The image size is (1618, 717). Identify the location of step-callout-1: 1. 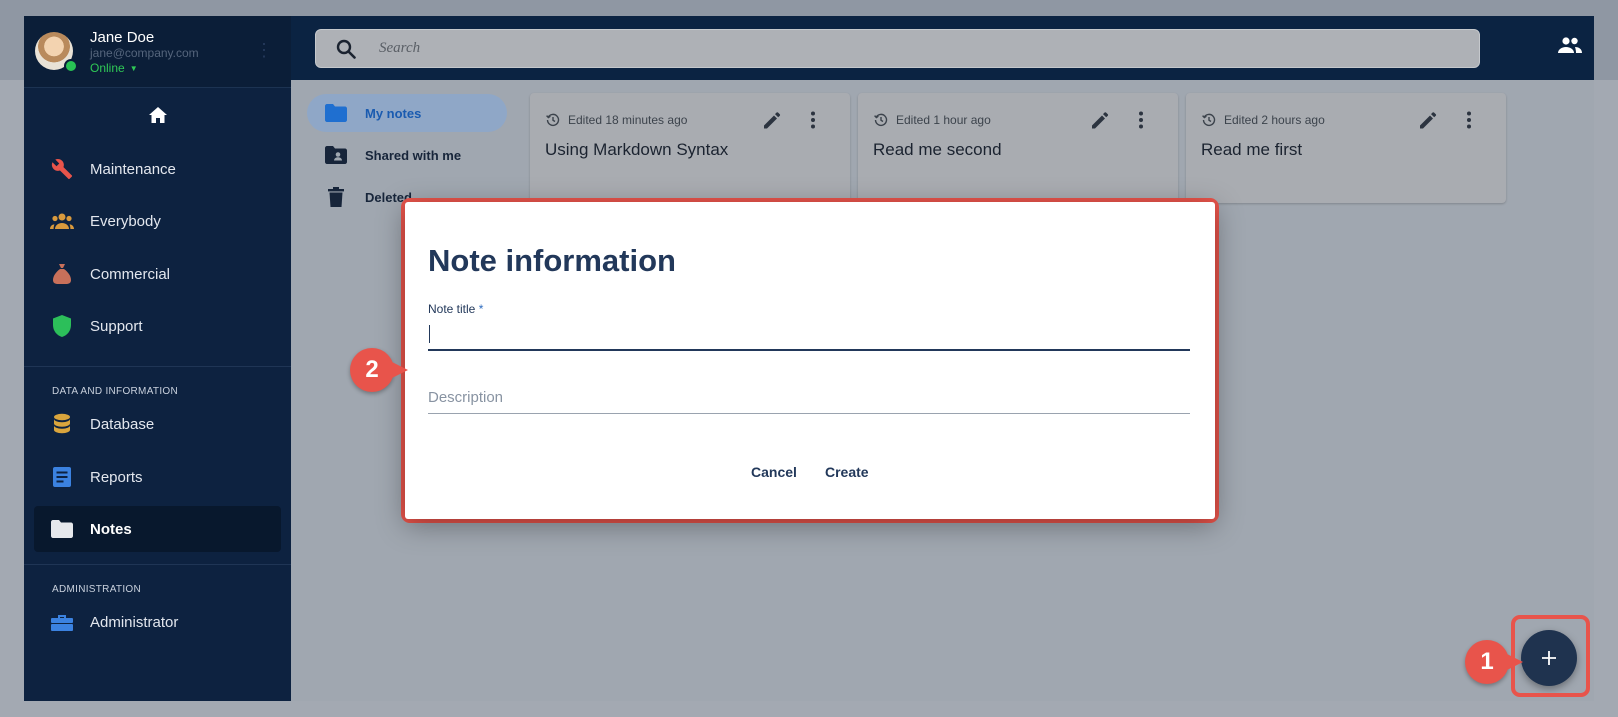
(1494, 662).